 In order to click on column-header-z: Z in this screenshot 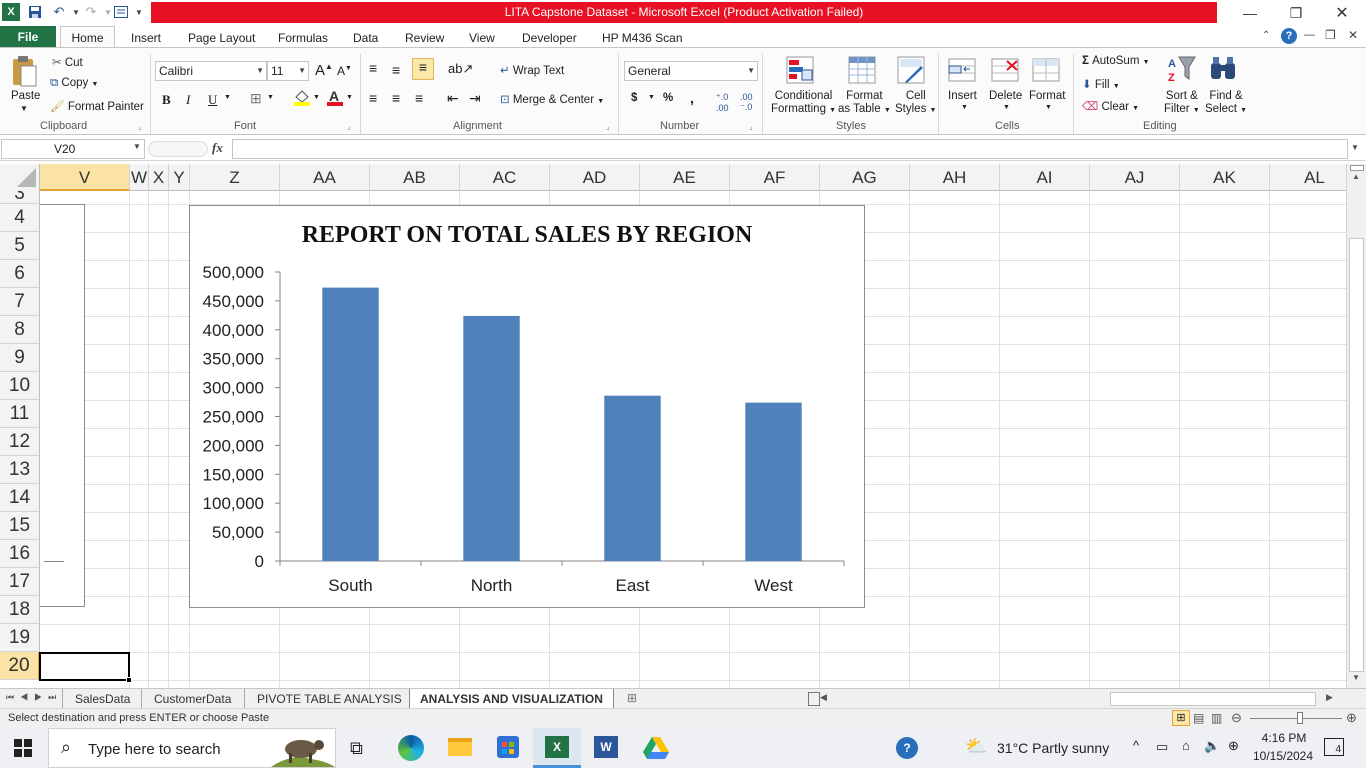, I will do `click(235, 177)`.